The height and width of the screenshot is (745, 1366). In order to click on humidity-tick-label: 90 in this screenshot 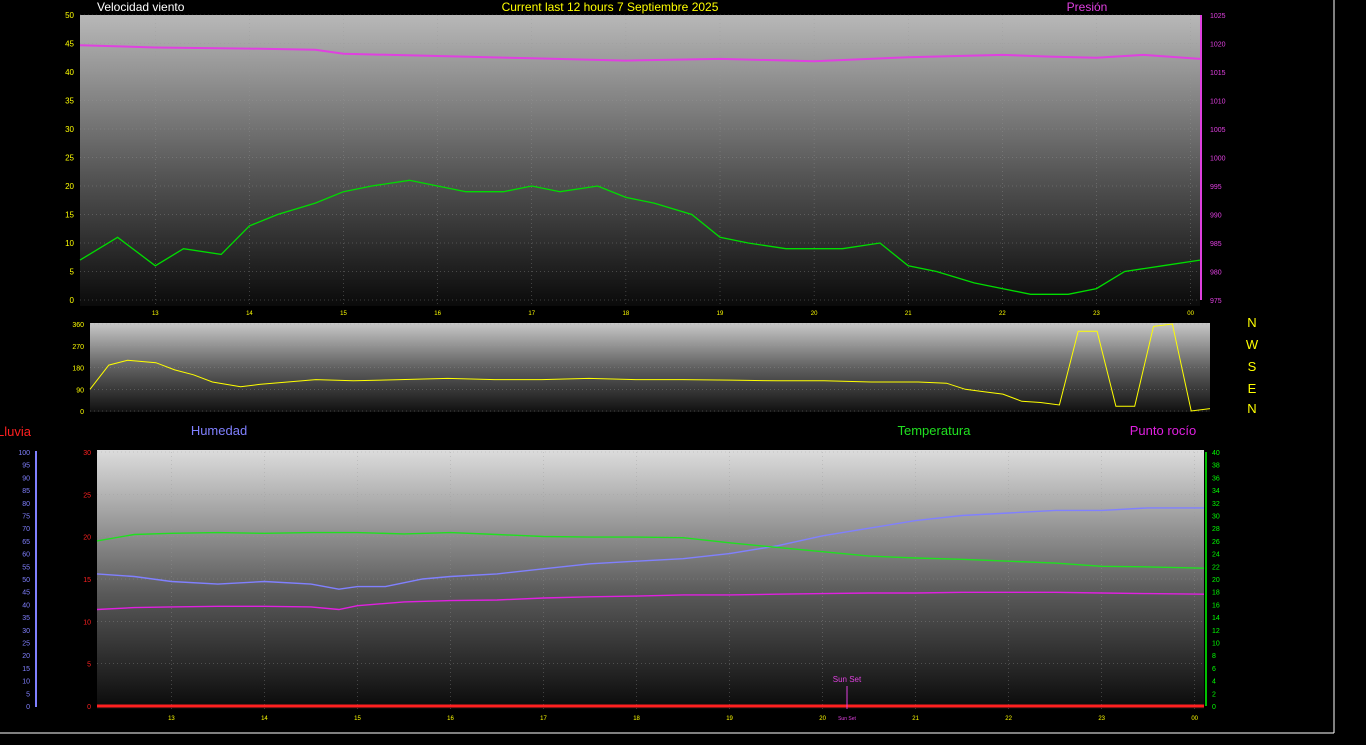, I will do `click(26, 478)`.